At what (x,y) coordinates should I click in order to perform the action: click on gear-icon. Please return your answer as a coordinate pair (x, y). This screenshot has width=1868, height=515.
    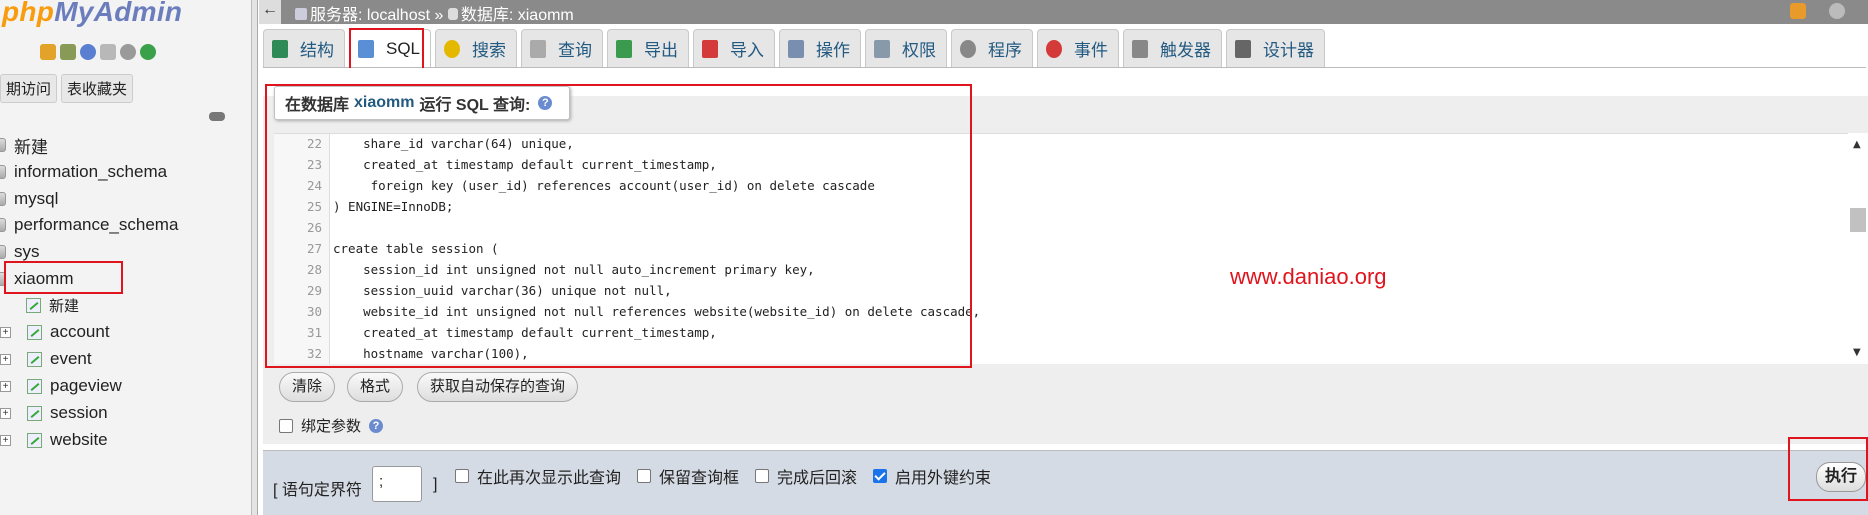
    Looking at the image, I should click on (1837, 11).